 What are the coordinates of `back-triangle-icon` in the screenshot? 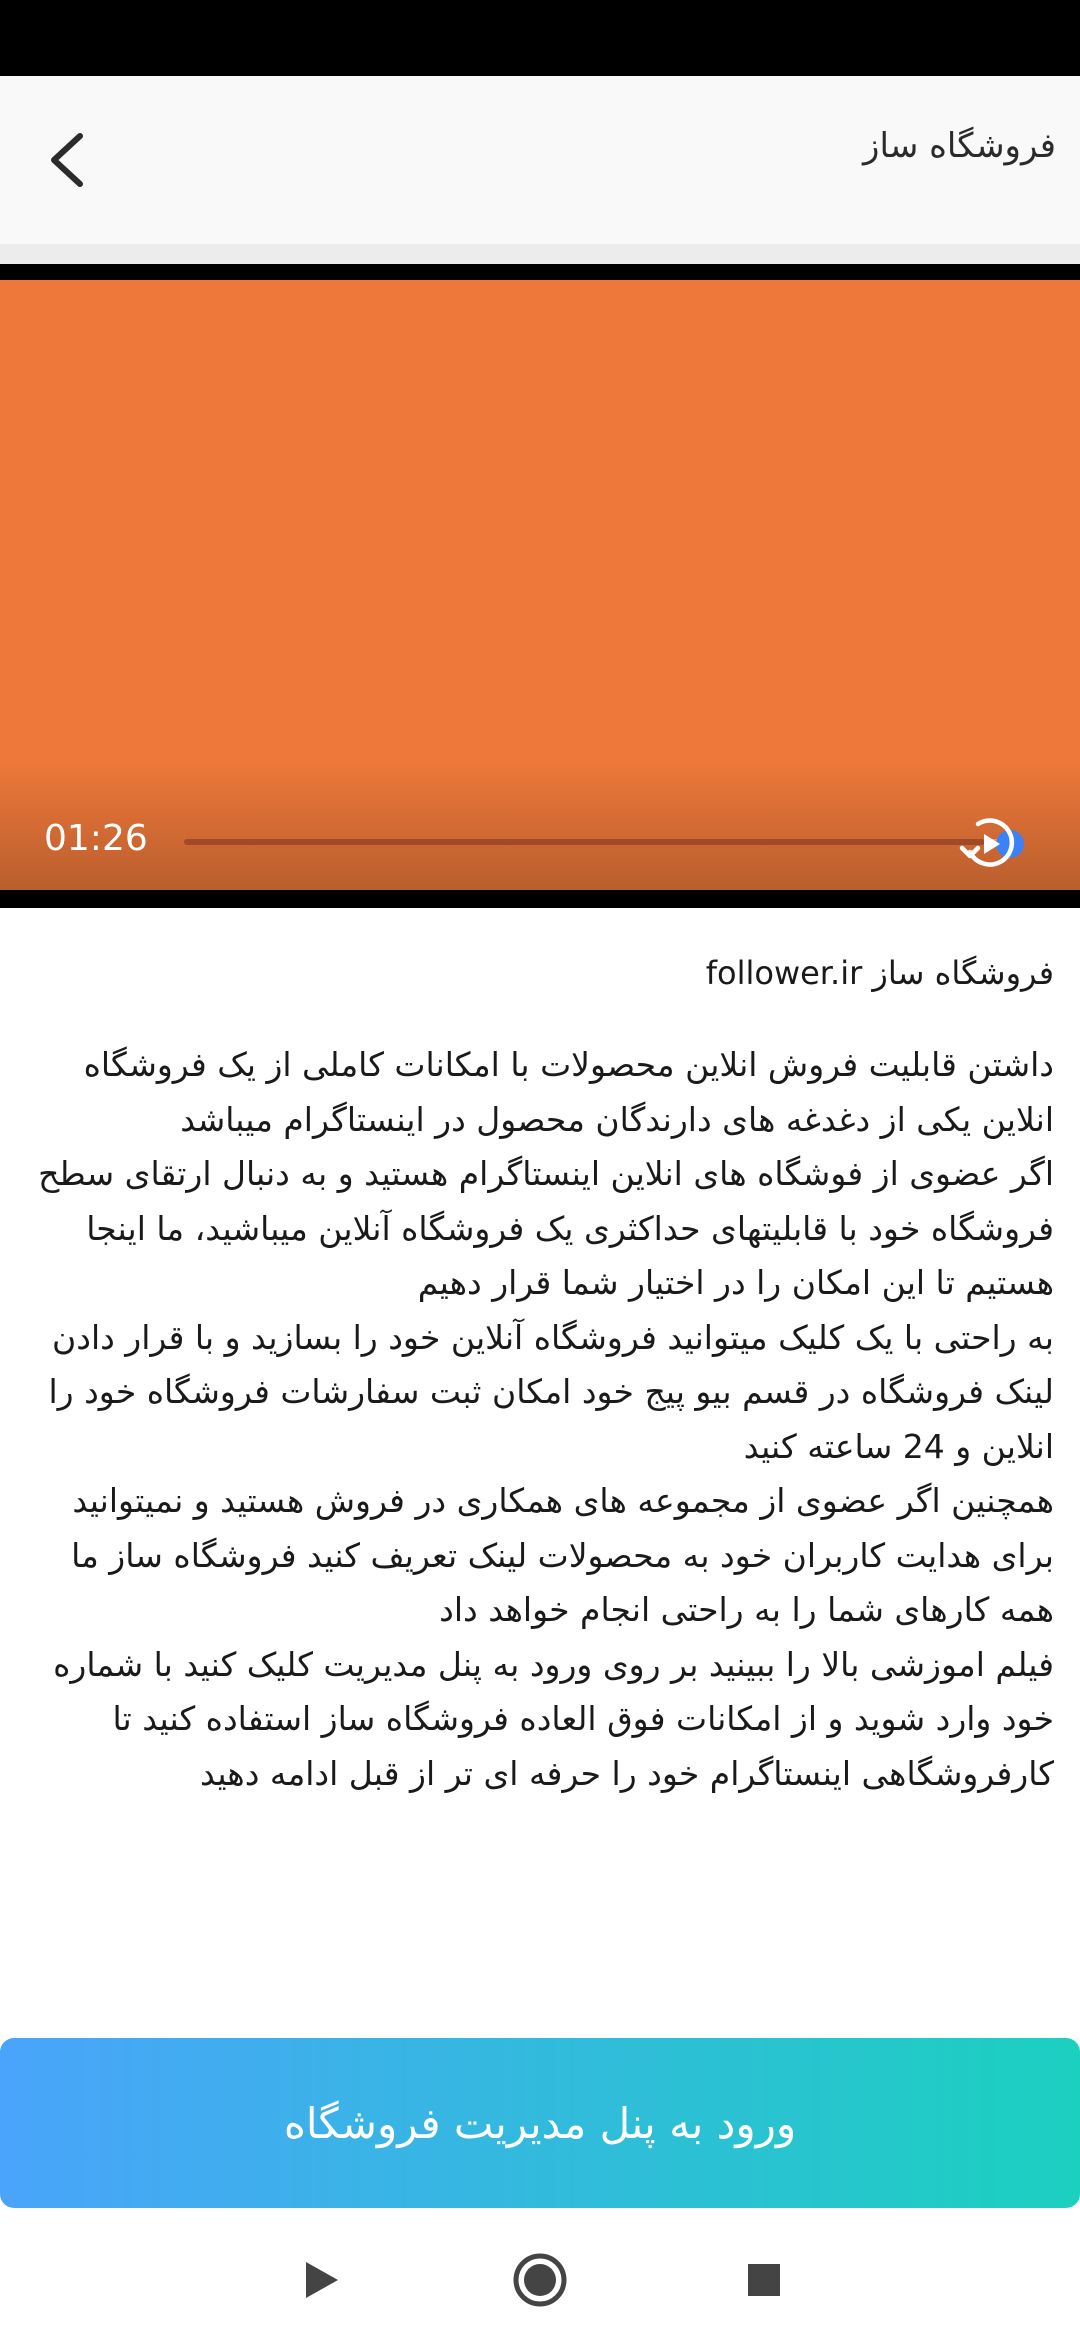 It's located at (322, 2280).